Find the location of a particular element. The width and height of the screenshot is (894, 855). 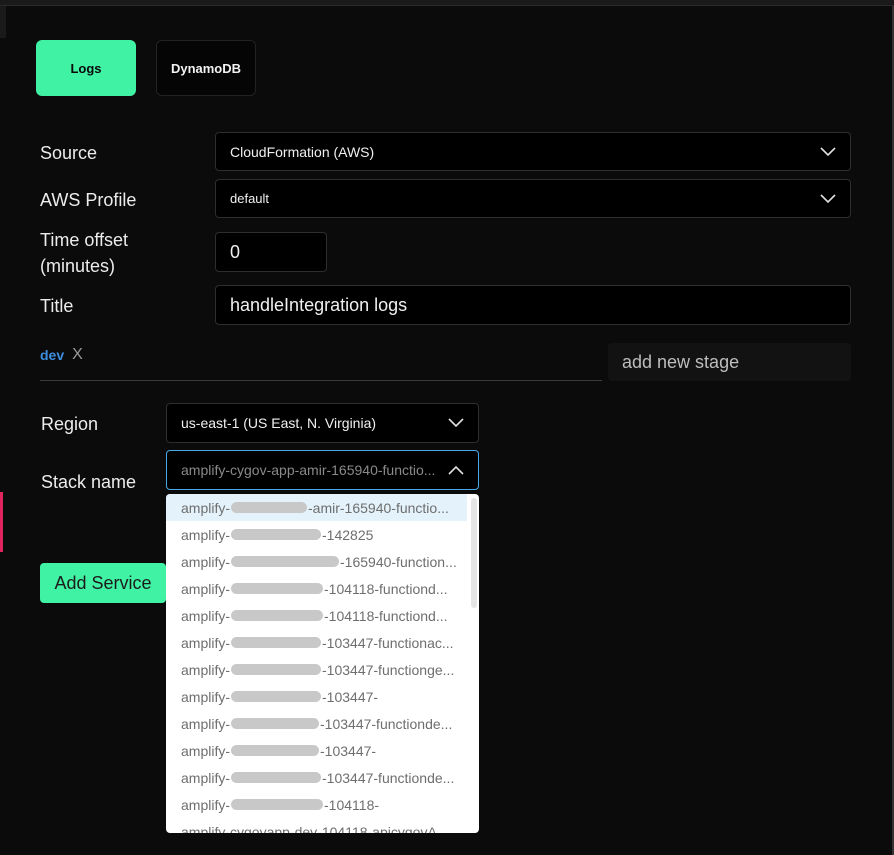

region-label: Region is located at coordinates (70, 424).